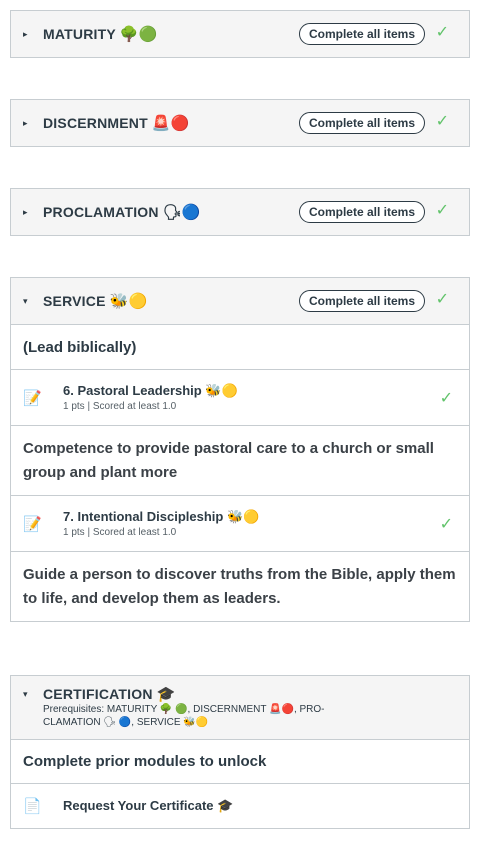  I want to click on module-title: CERTIFICATION 🎓, so click(109, 694).